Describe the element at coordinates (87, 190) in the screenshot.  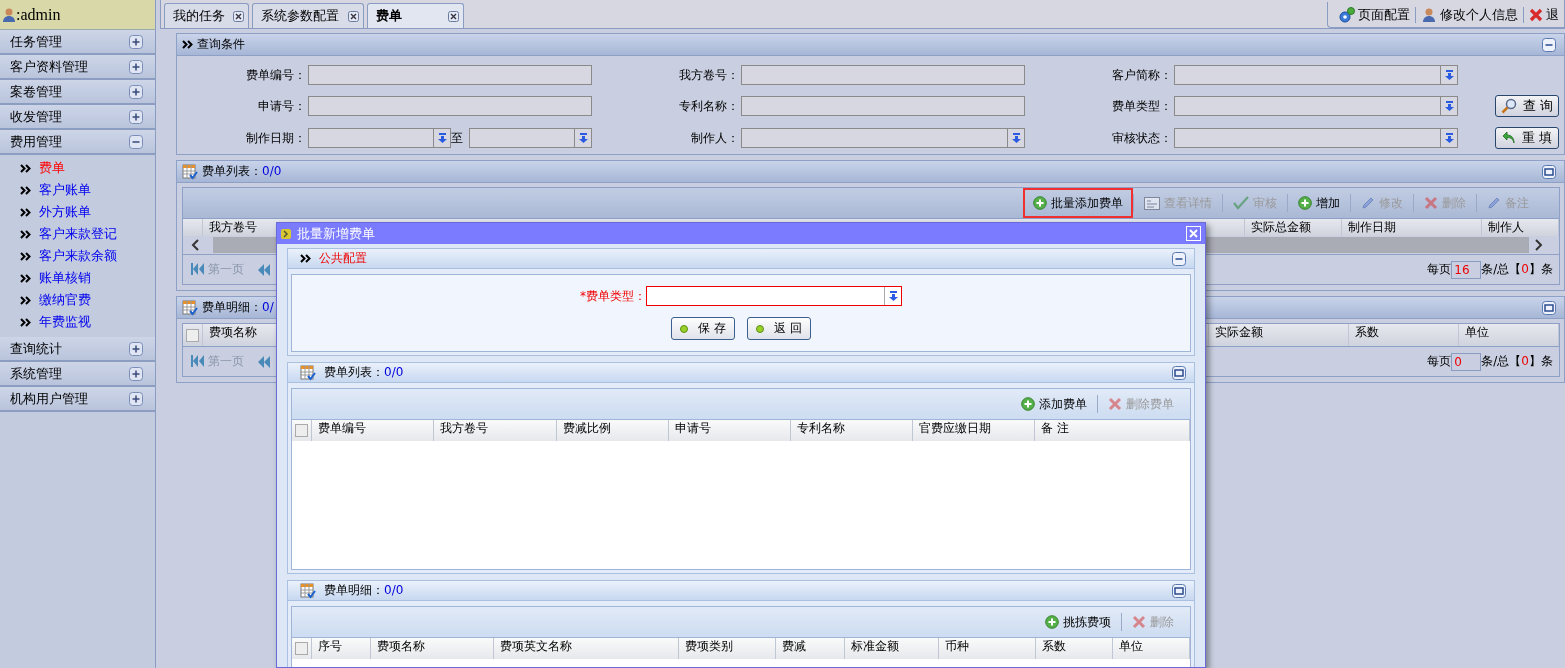
I see `sidebar-link: 客户账单` at that location.